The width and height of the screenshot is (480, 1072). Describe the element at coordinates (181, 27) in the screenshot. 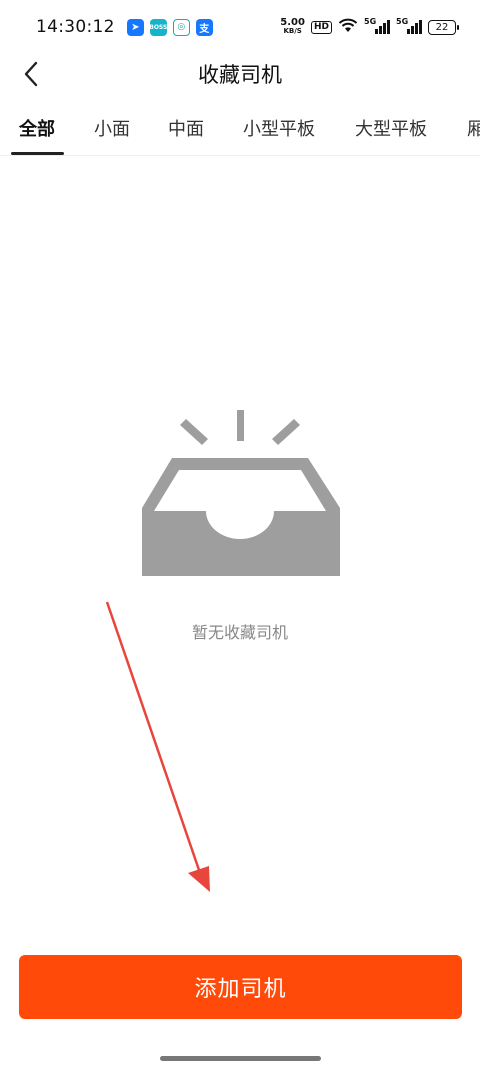

I see `china-mobile-app-icon: ◎` at that location.